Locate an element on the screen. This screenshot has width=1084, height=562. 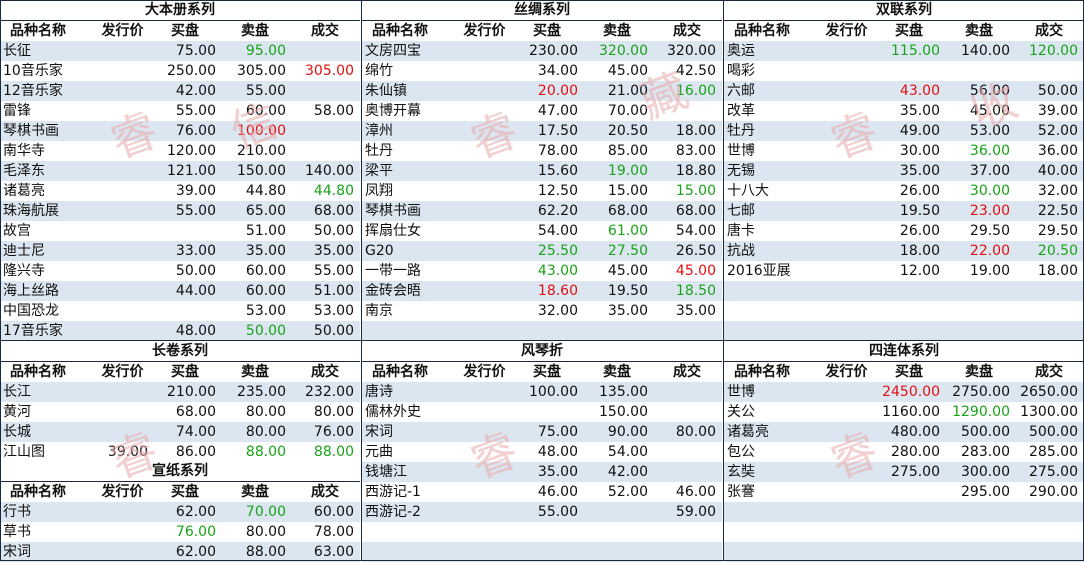
table-row: G20 25.50 27.50 26.50 is located at coordinates (542, 251).